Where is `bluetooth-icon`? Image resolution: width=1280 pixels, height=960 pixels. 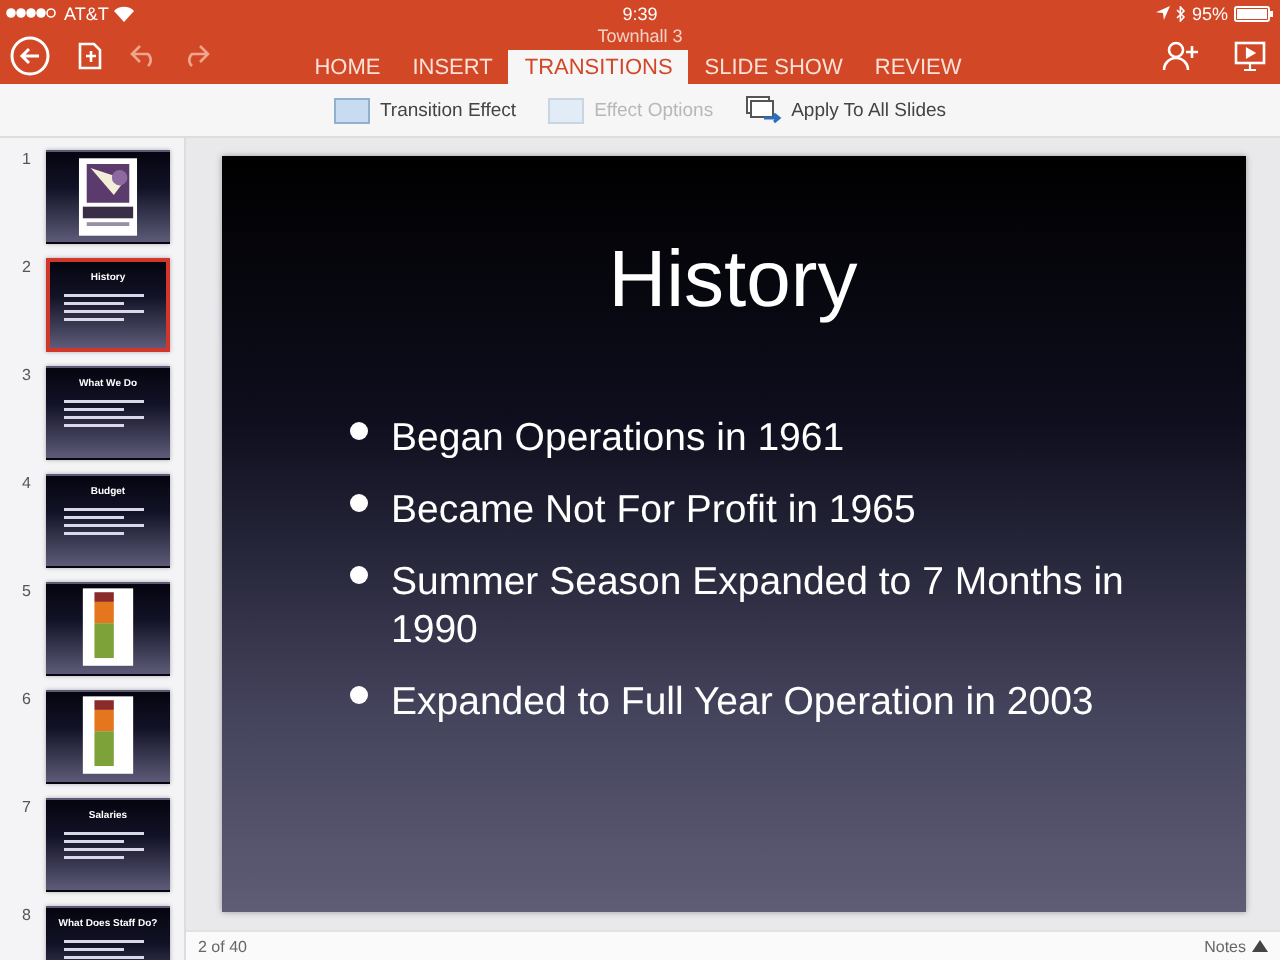
bluetooth-icon is located at coordinates (1180, 13).